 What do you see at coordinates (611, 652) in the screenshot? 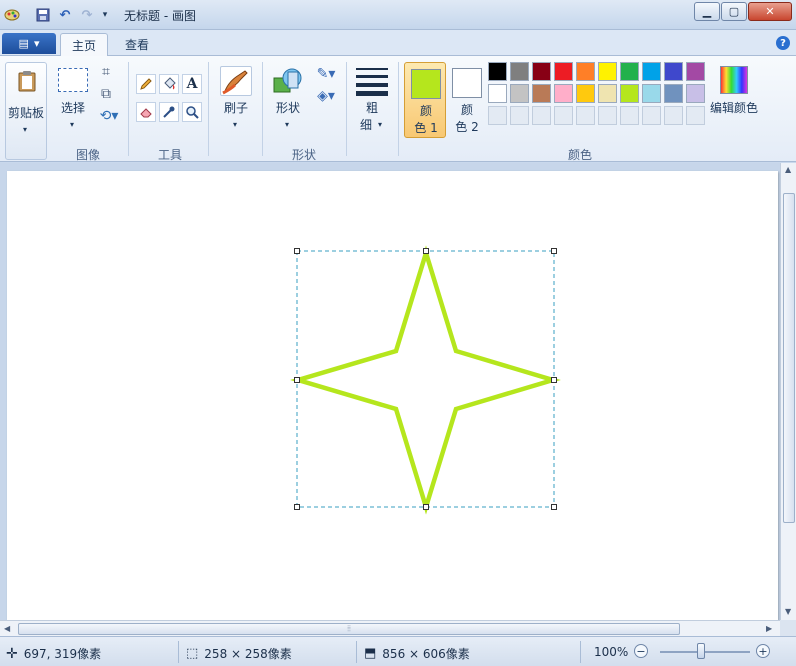
I see `zoom-level: 100%` at bounding box center [611, 652].